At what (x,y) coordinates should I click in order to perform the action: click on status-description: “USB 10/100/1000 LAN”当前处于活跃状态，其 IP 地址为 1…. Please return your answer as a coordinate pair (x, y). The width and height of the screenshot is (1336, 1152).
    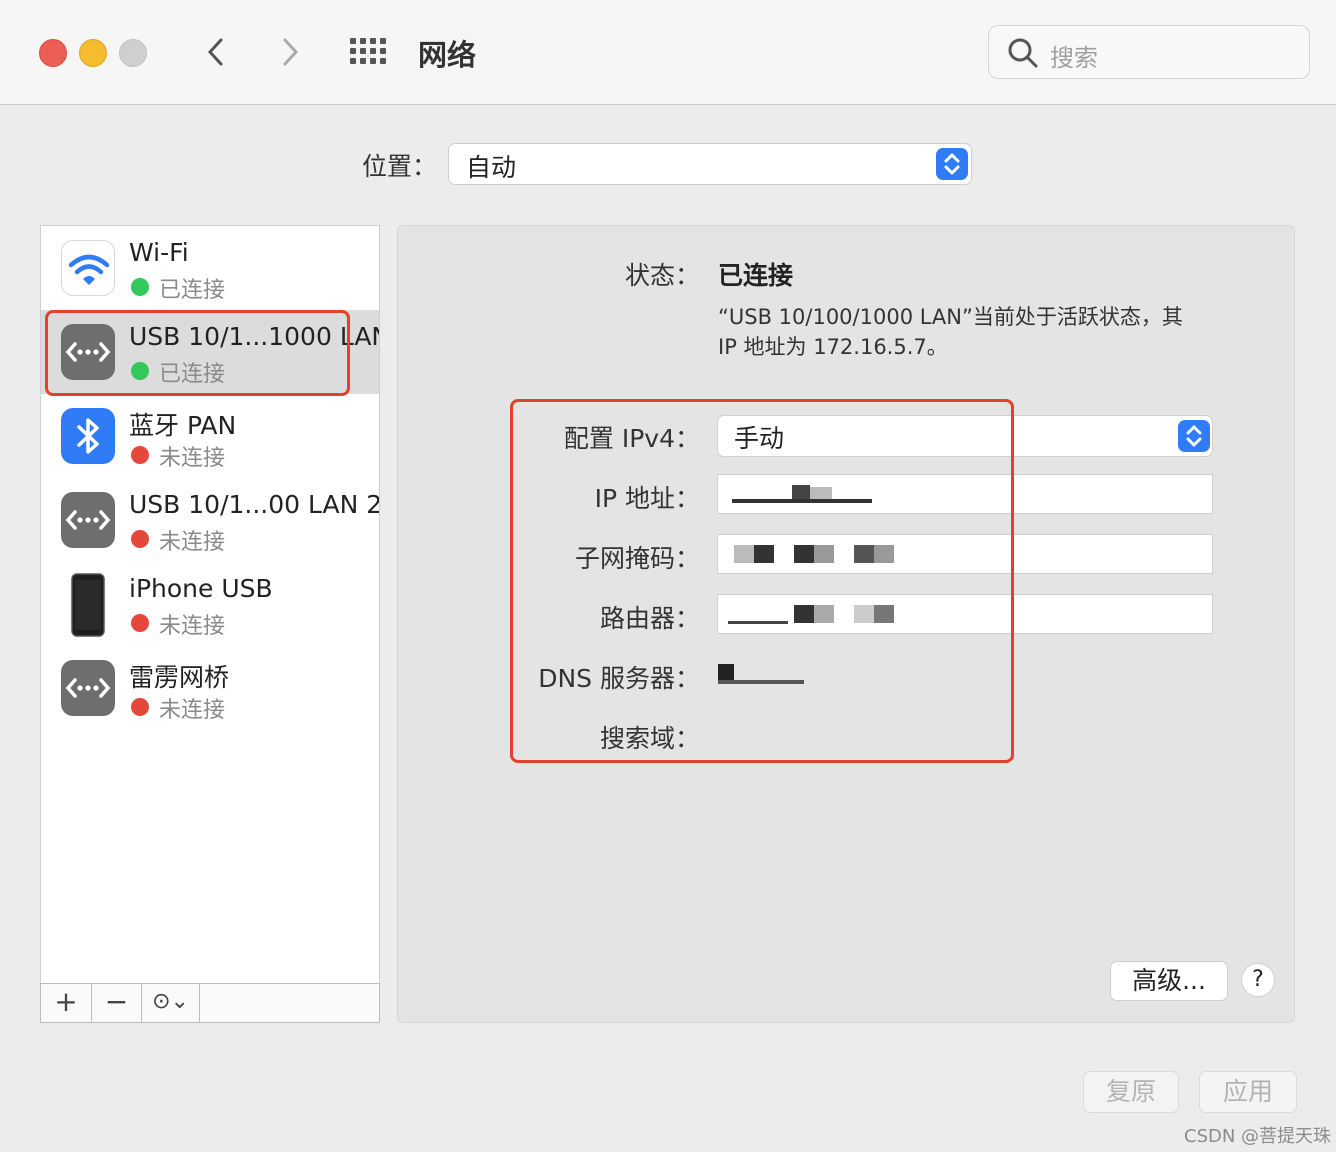
    Looking at the image, I should click on (968, 332).